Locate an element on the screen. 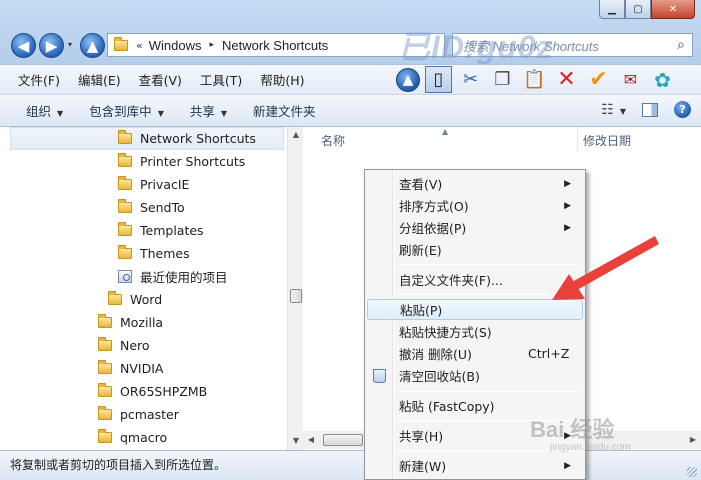 This screenshot has width=701, height=480. address-bar: « Windows ▸ Network Shortcuts is located at coordinates (276, 45).